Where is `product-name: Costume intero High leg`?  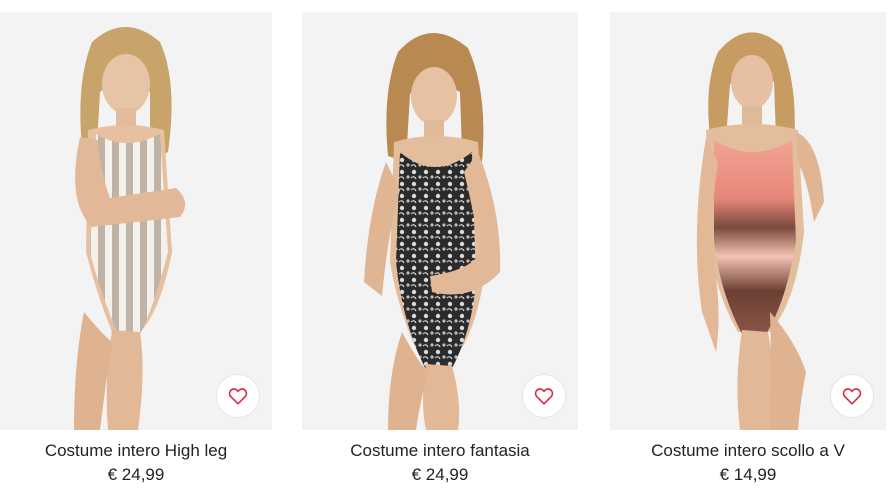
product-name: Costume intero High leg is located at coordinates (136, 451).